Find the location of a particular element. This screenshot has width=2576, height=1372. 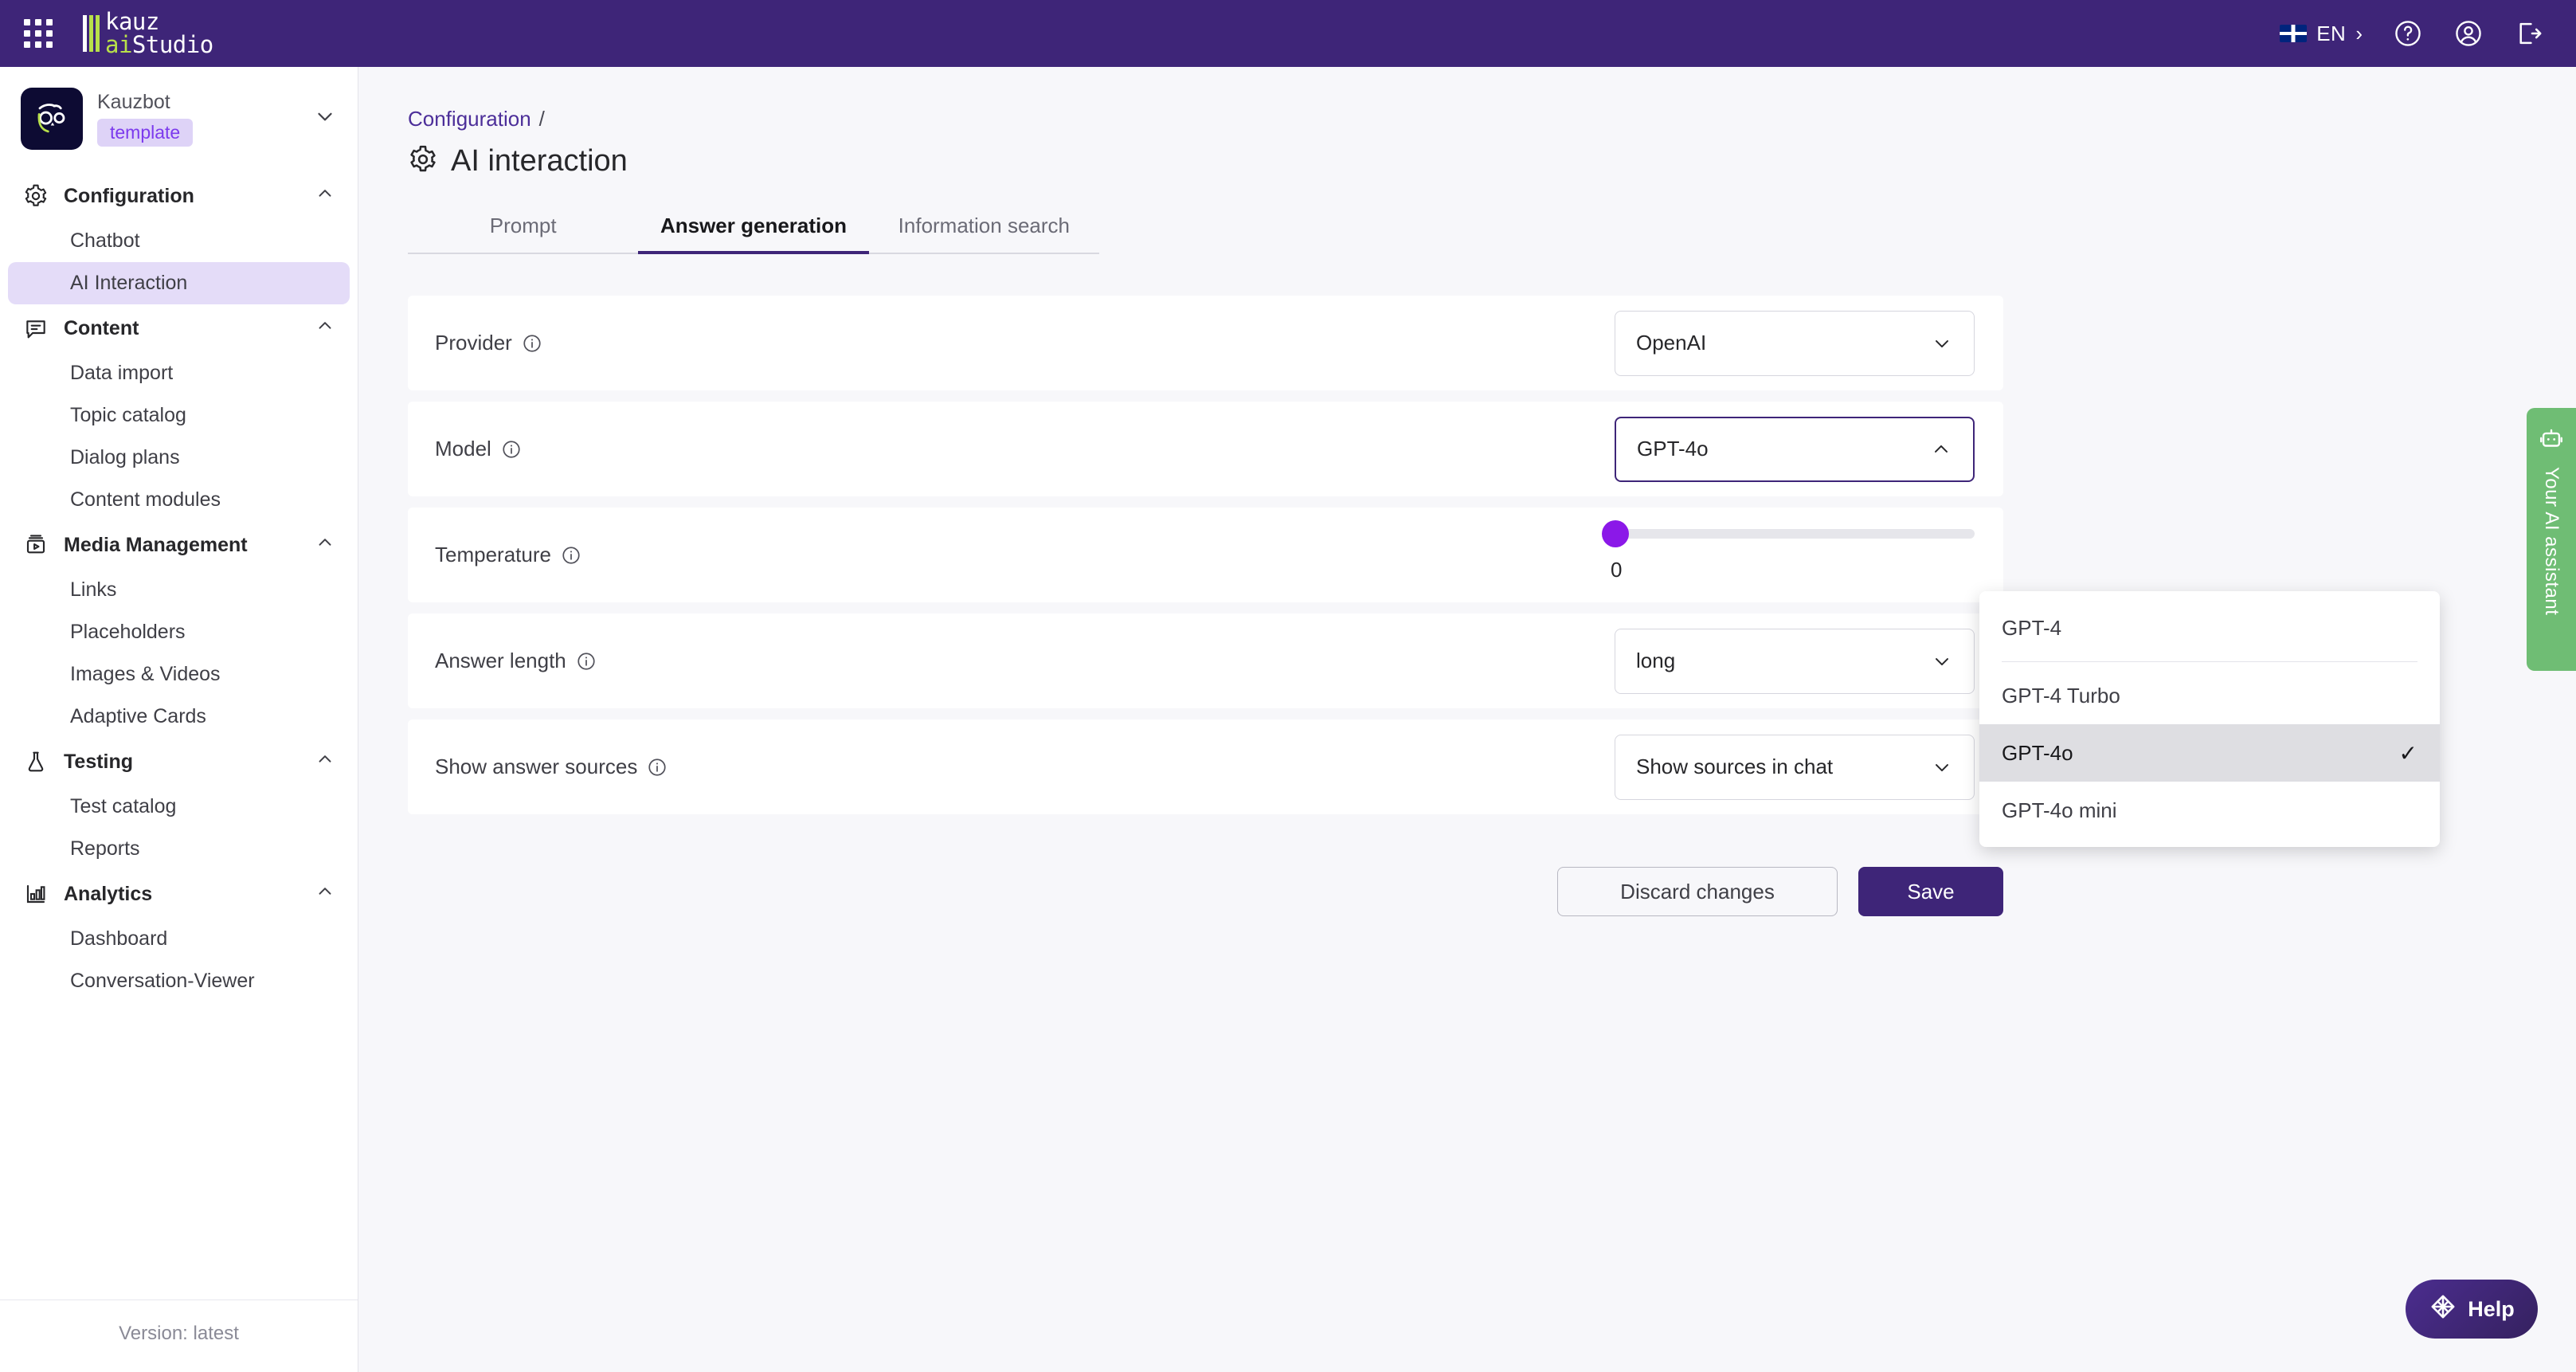

slider-thumb is located at coordinates (1615, 533).